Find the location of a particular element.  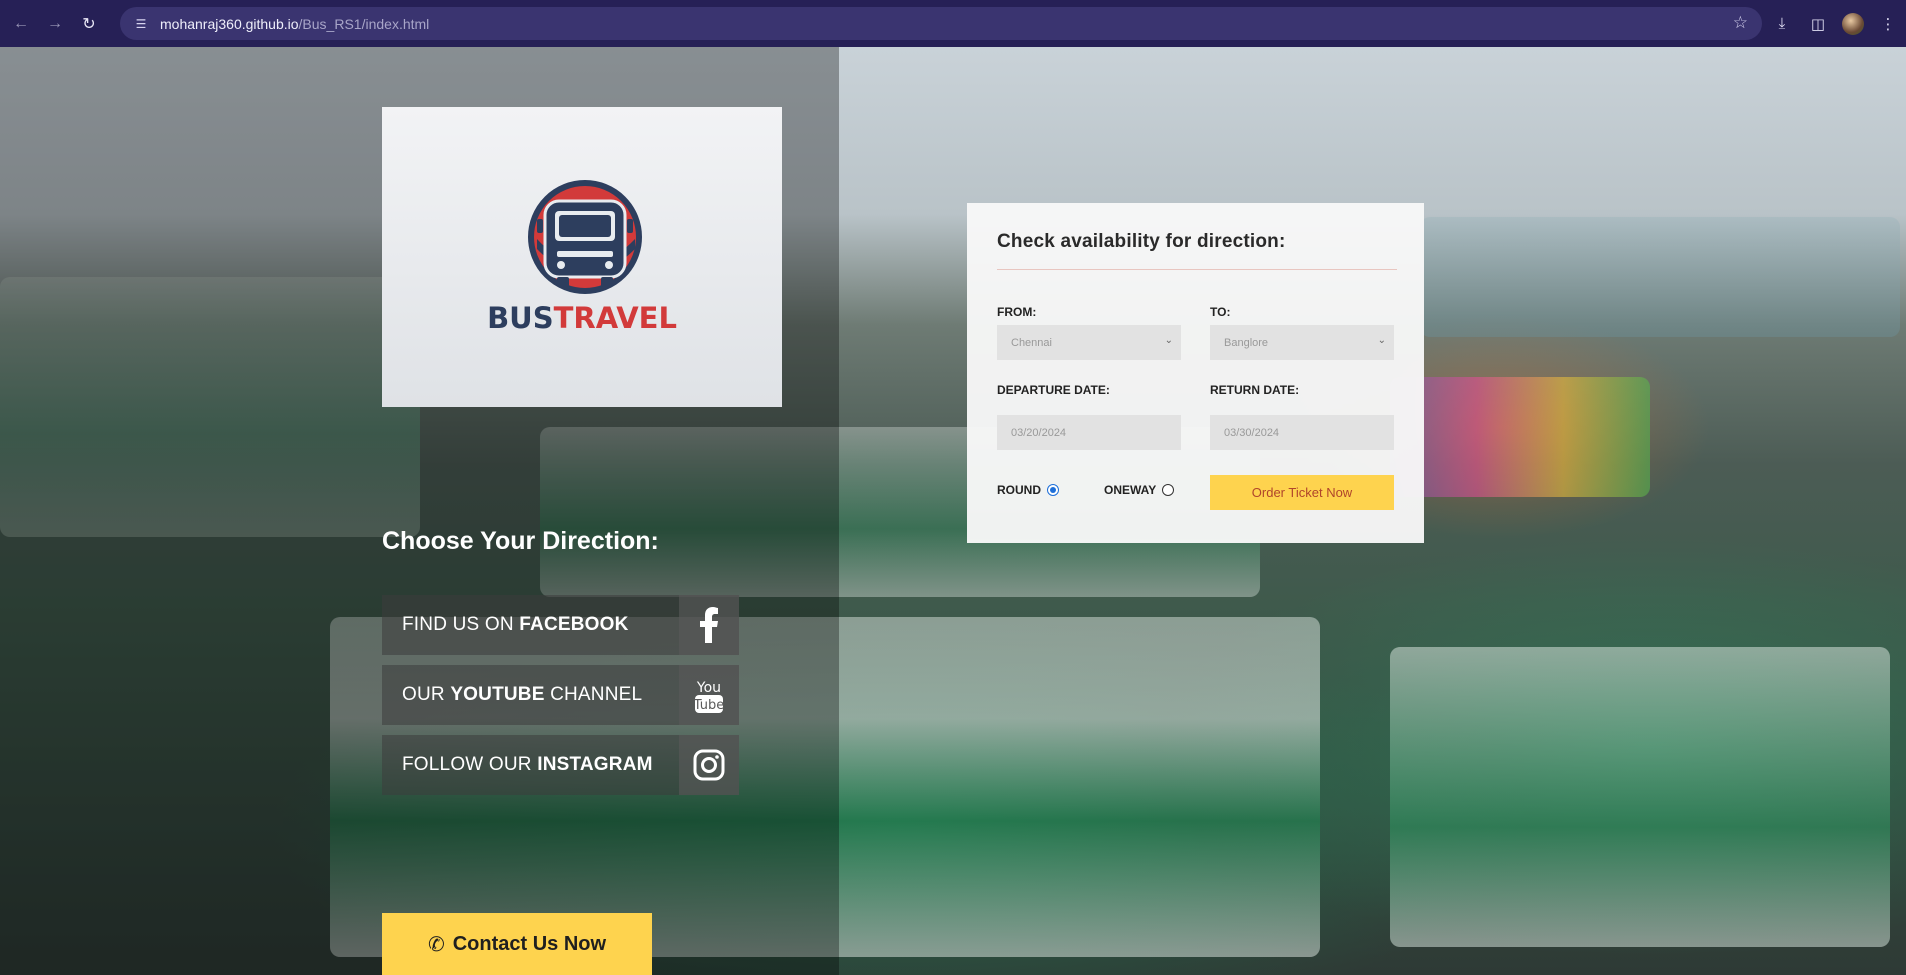

side-panel-icon: ◫ is located at coordinates (1818, 24).